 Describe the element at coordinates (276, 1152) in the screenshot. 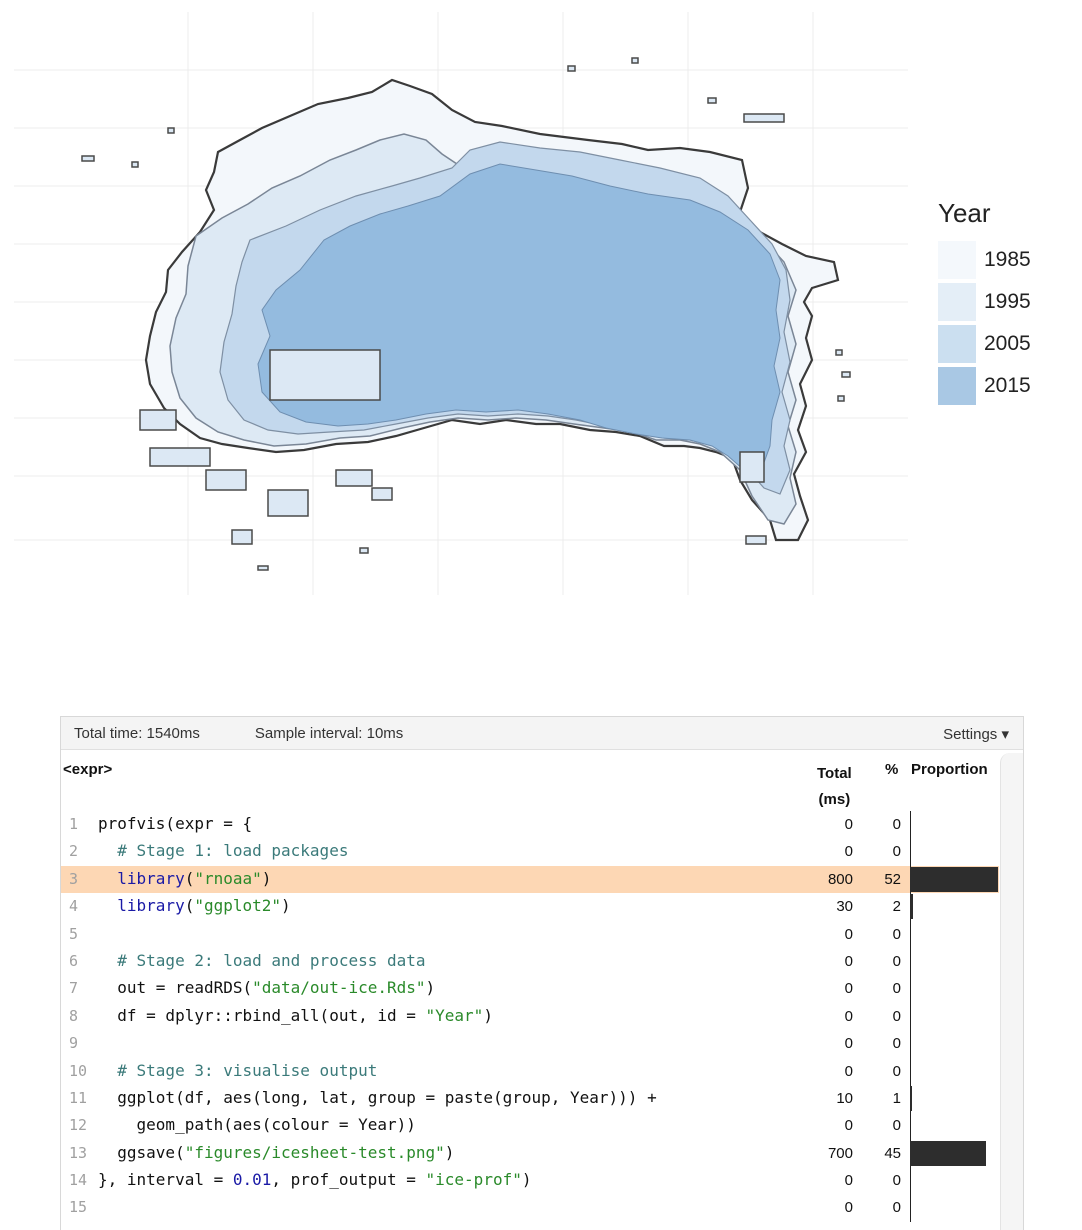

I see `code-text: ggsave("figures/icesheet-test.png")` at that location.